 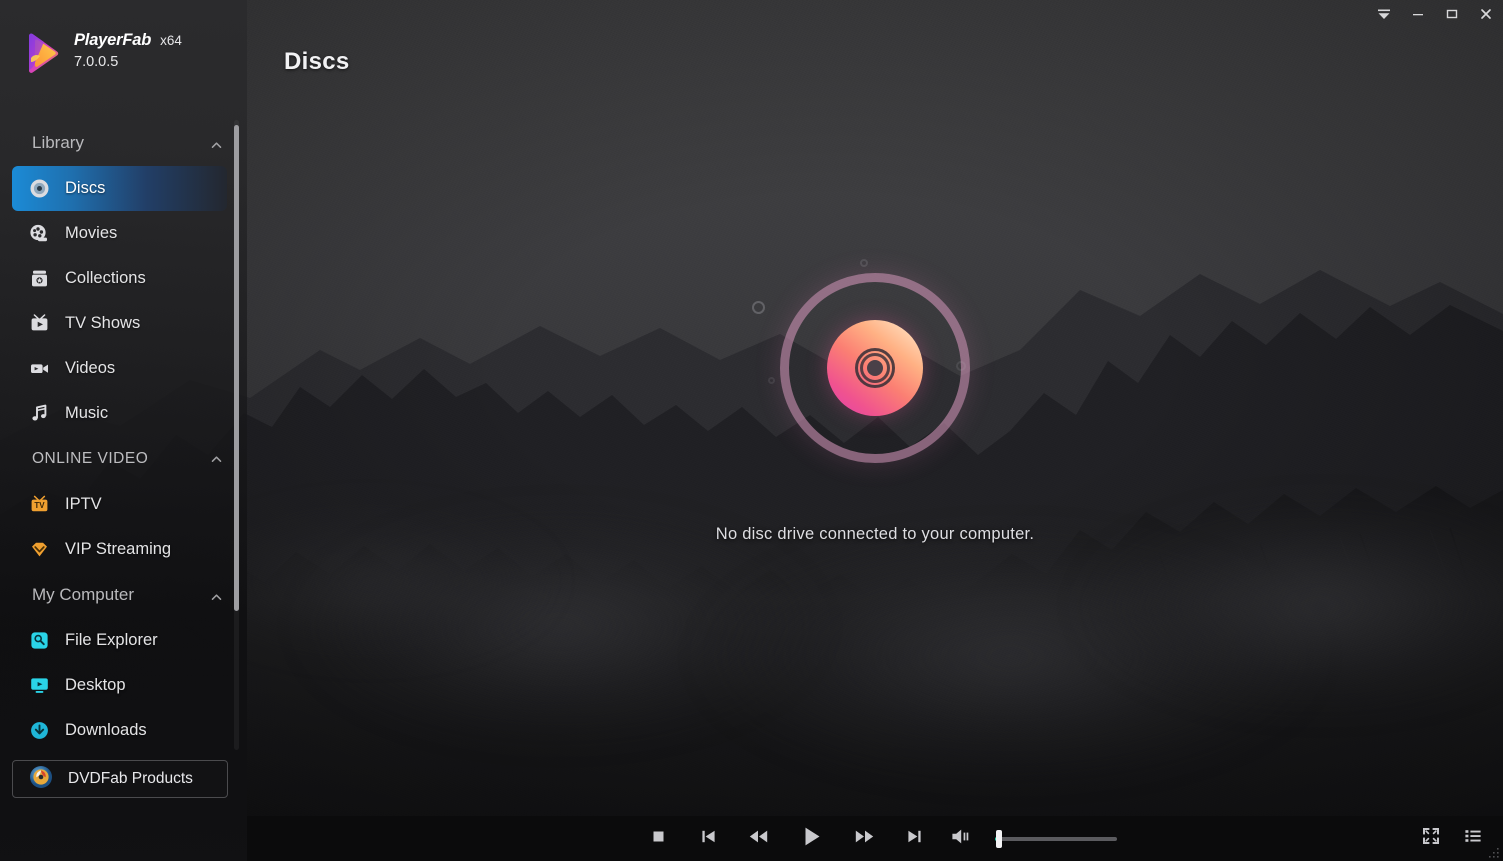 What do you see at coordinates (1418, 14) in the screenshot?
I see `minimize-icon` at bounding box center [1418, 14].